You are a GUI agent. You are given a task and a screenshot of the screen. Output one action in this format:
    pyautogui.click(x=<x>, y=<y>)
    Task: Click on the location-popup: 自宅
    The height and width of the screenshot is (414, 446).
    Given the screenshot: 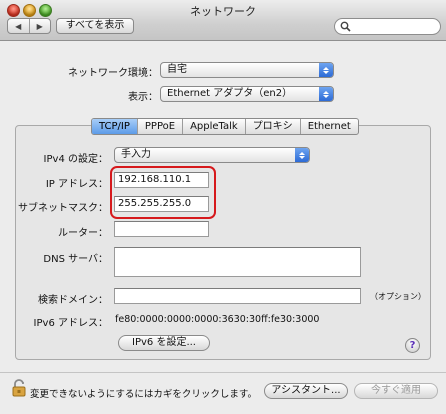 What is the action you would take?
    pyautogui.click(x=247, y=70)
    